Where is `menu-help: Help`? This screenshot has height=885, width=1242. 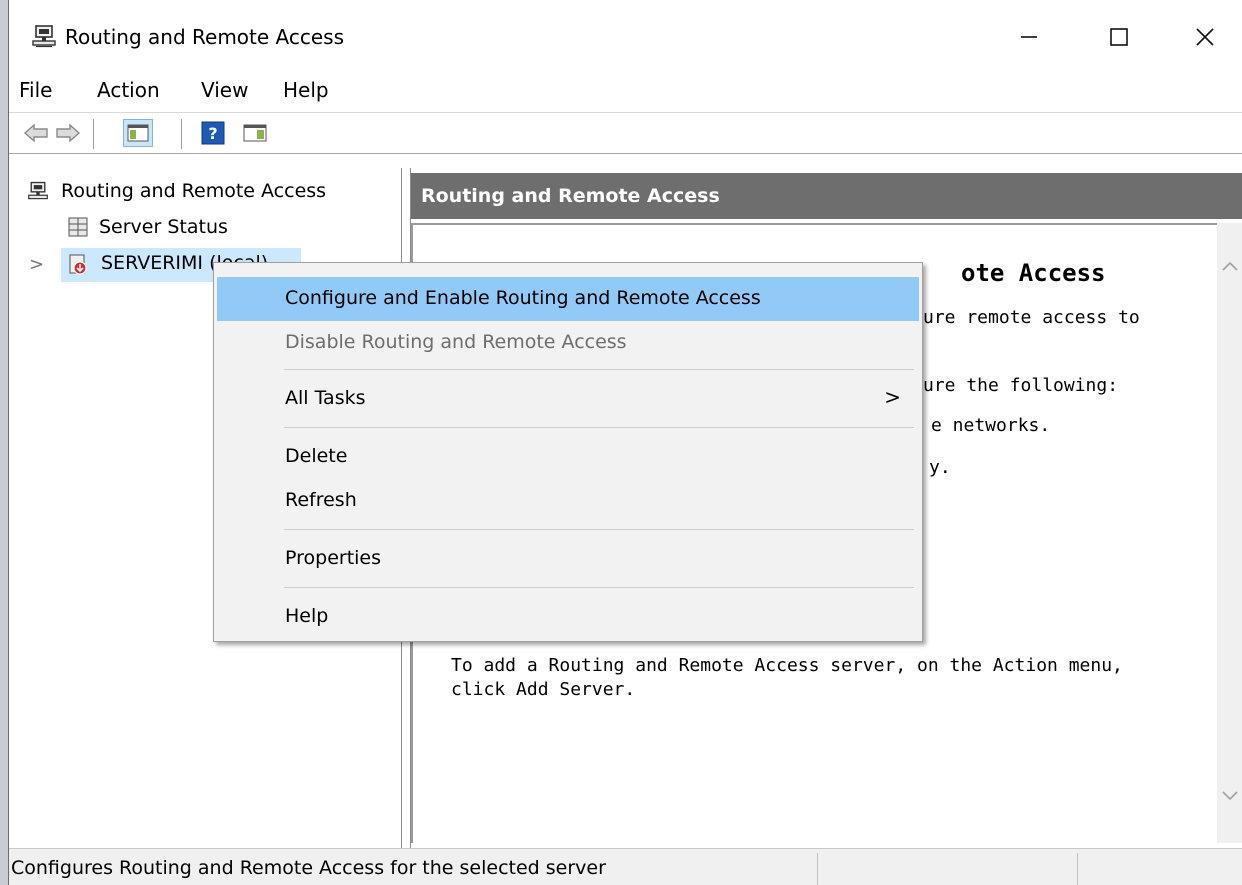
menu-help: Help is located at coordinates (306, 90).